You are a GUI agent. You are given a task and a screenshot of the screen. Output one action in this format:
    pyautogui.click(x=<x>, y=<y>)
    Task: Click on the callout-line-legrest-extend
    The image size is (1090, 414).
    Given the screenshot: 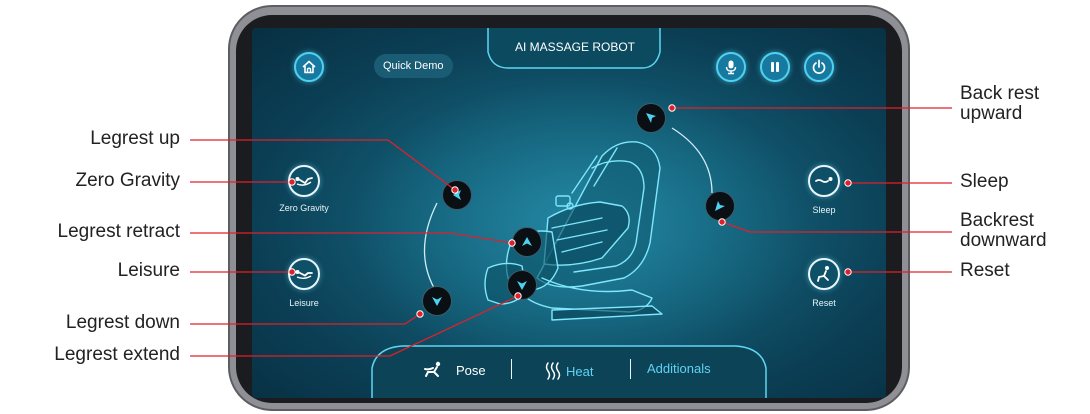 What is the action you would take?
    pyautogui.click(x=354, y=326)
    